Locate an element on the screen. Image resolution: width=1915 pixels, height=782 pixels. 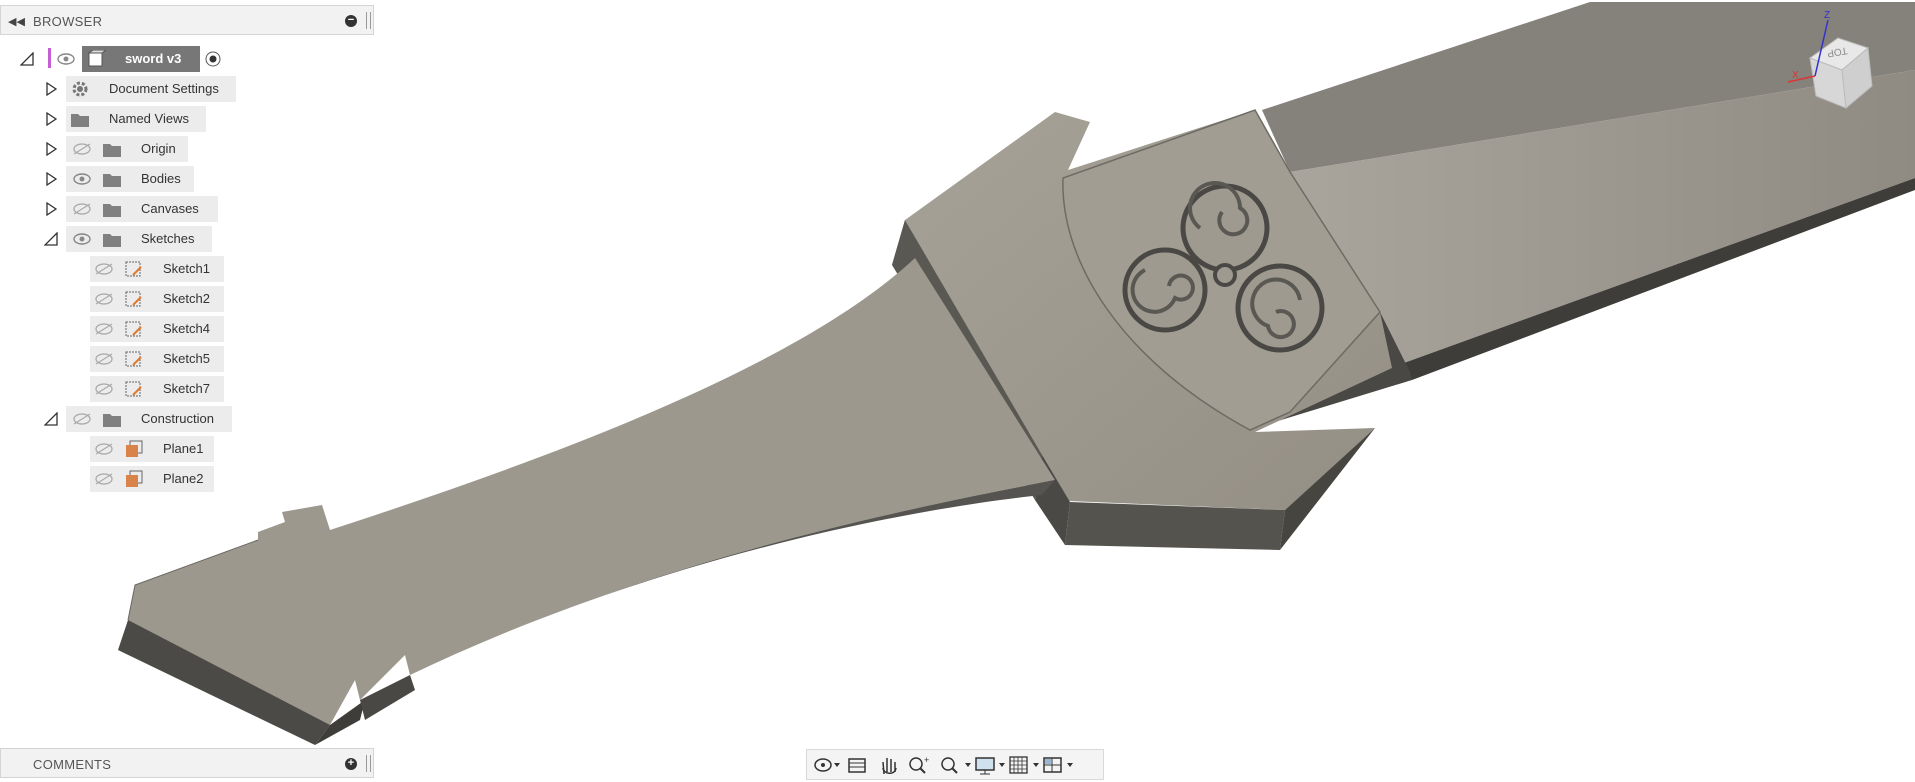
tree-item-label: Origin is located at coordinates (158, 148).